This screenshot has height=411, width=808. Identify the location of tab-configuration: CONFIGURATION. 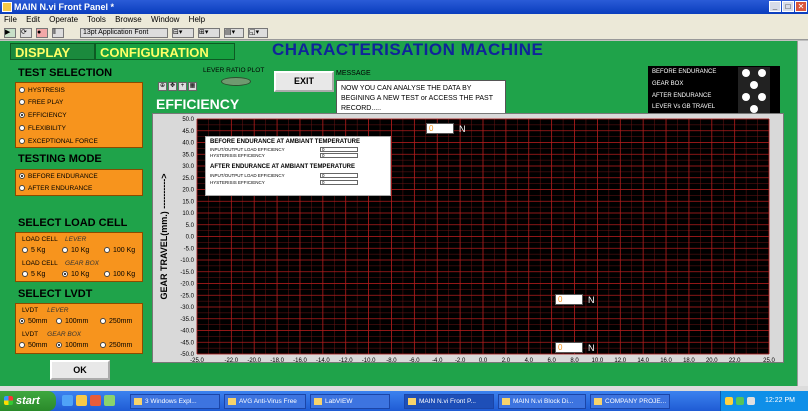
(165, 51).